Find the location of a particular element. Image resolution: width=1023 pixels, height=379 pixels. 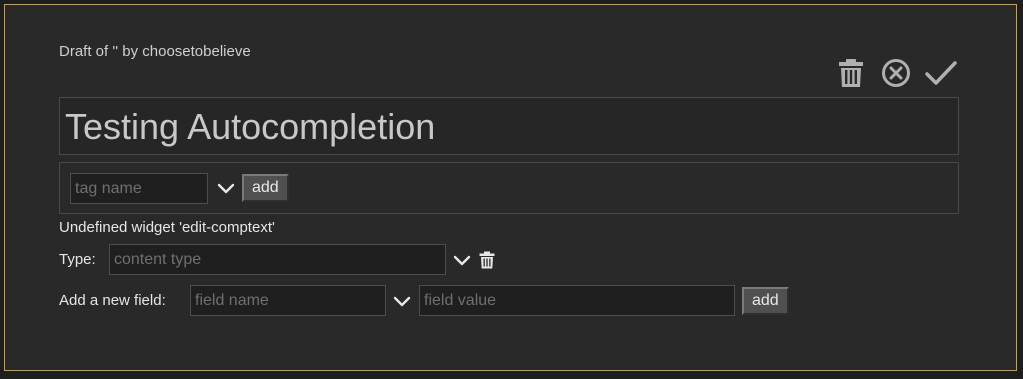

close-circle-icon is located at coordinates (896, 73).